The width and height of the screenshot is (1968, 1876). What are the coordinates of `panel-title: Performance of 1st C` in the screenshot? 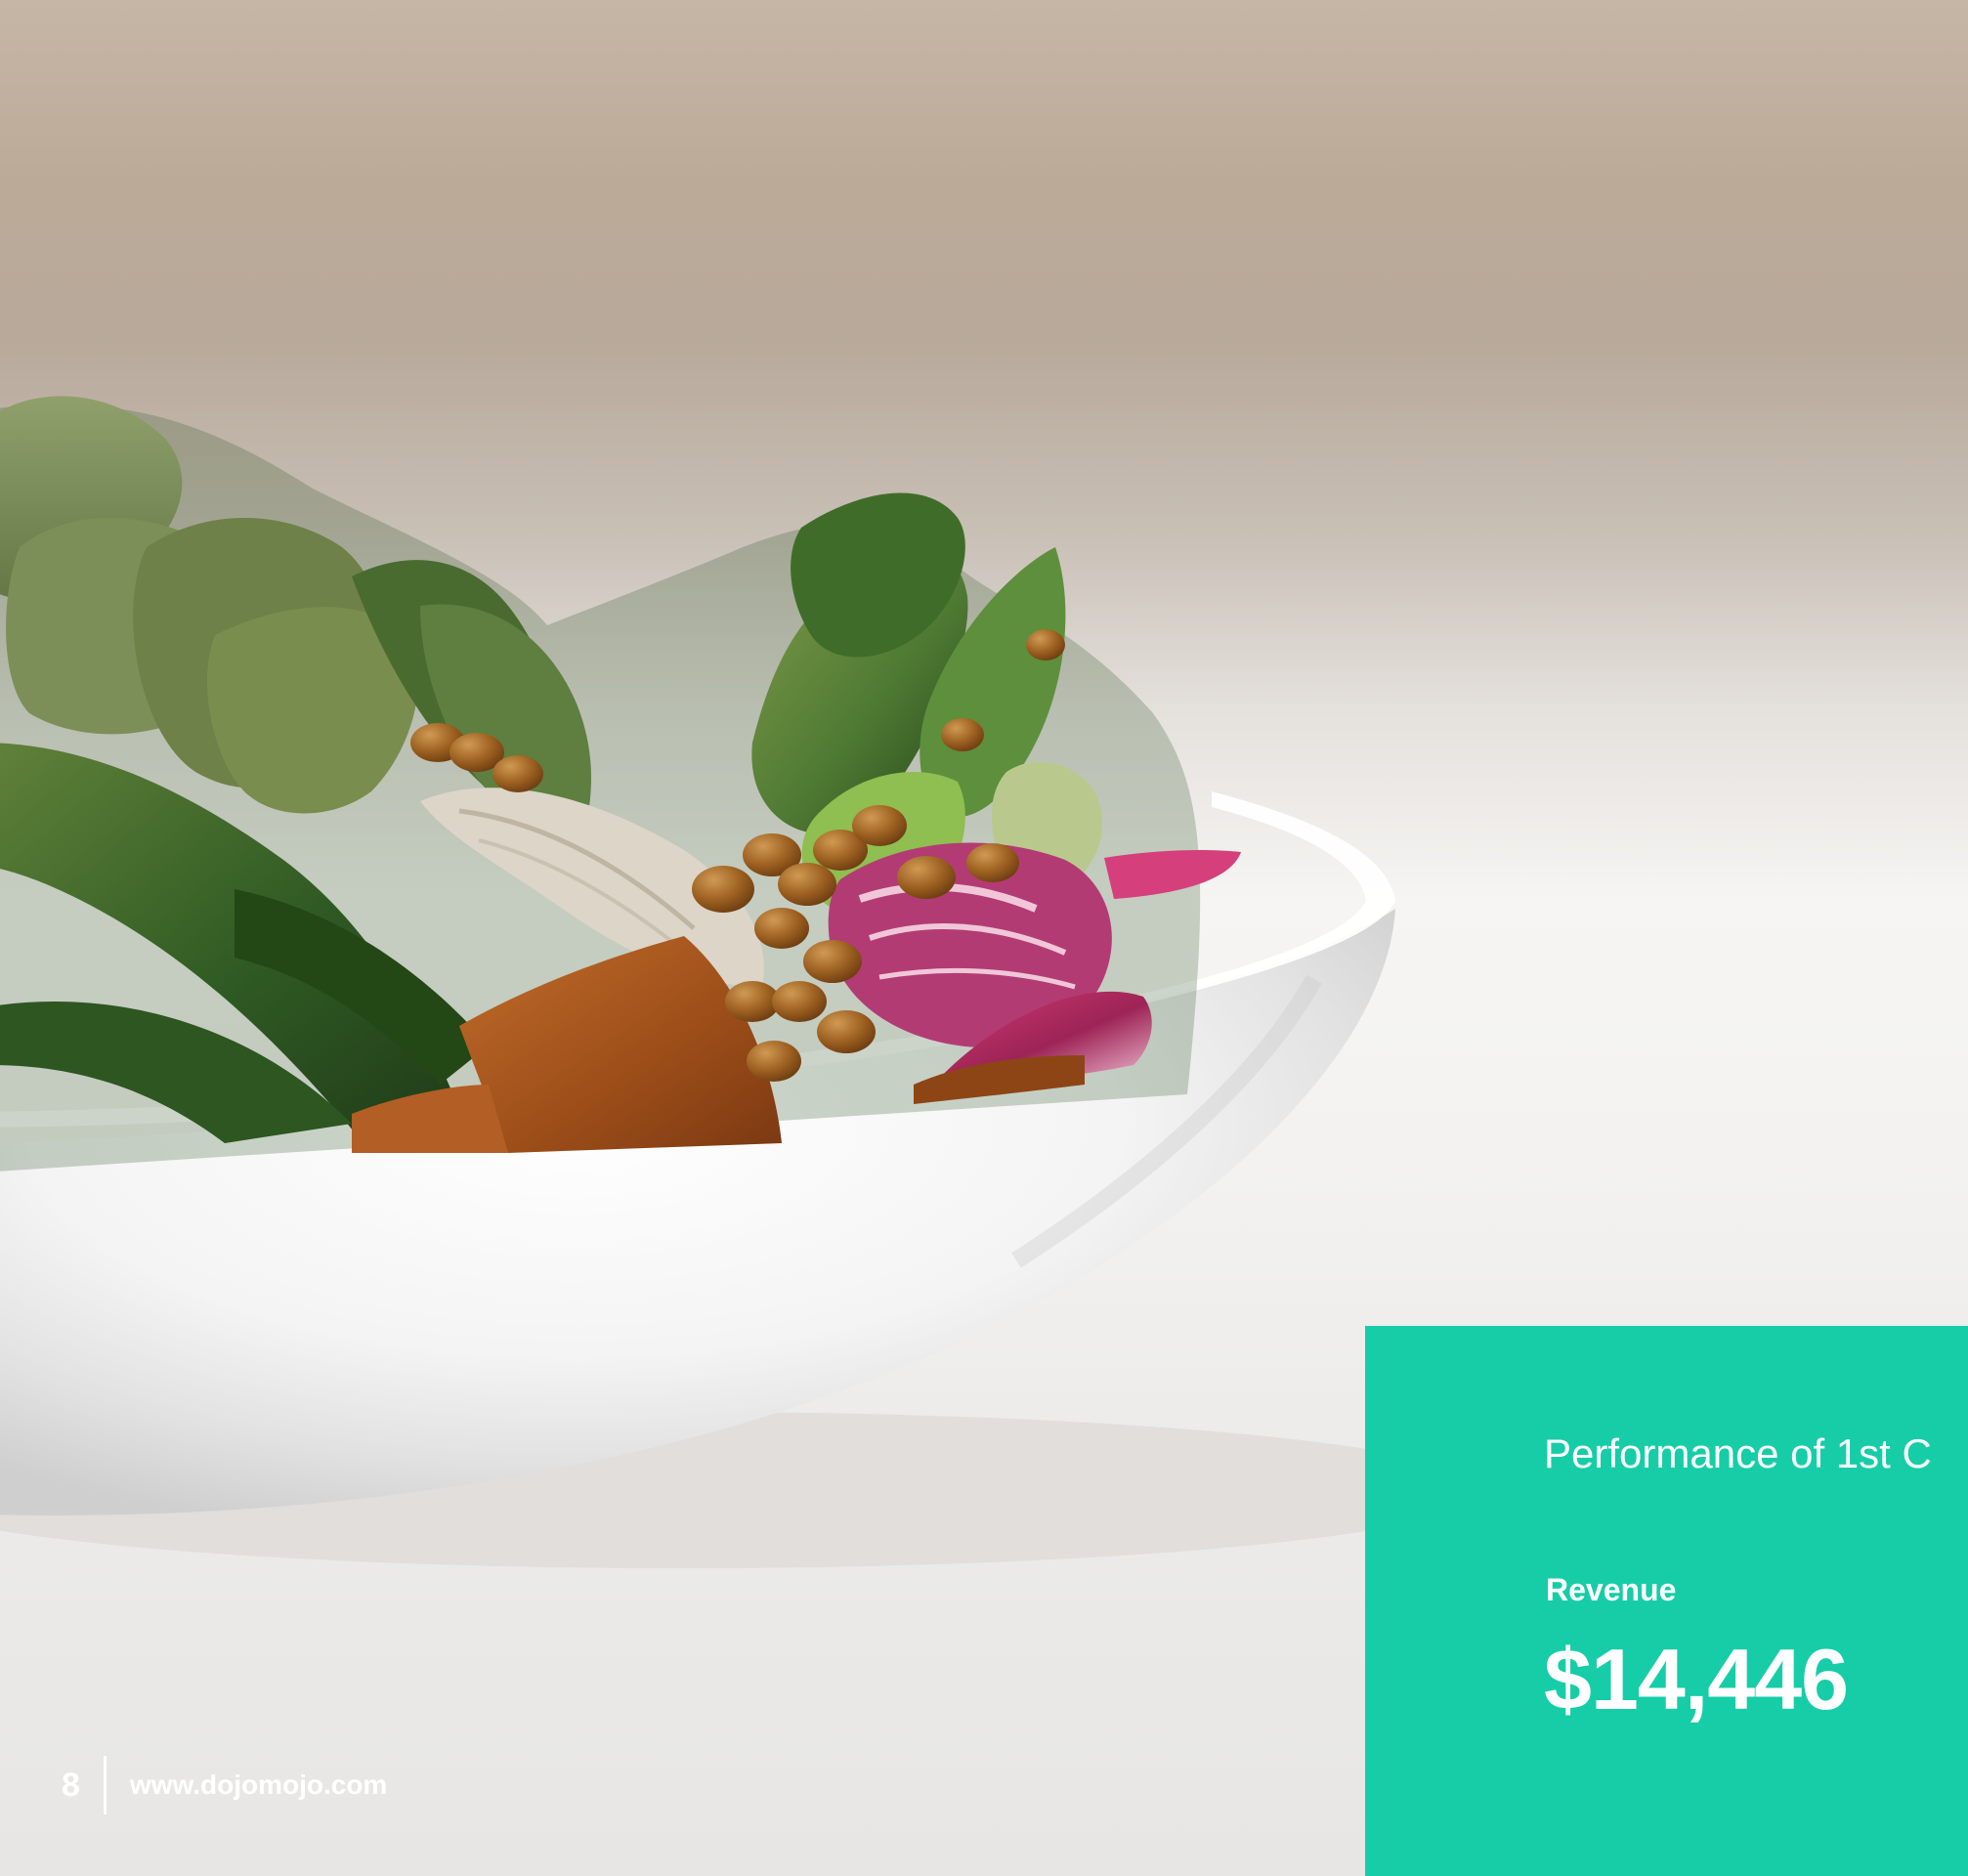 It's located at (1738, 1453).